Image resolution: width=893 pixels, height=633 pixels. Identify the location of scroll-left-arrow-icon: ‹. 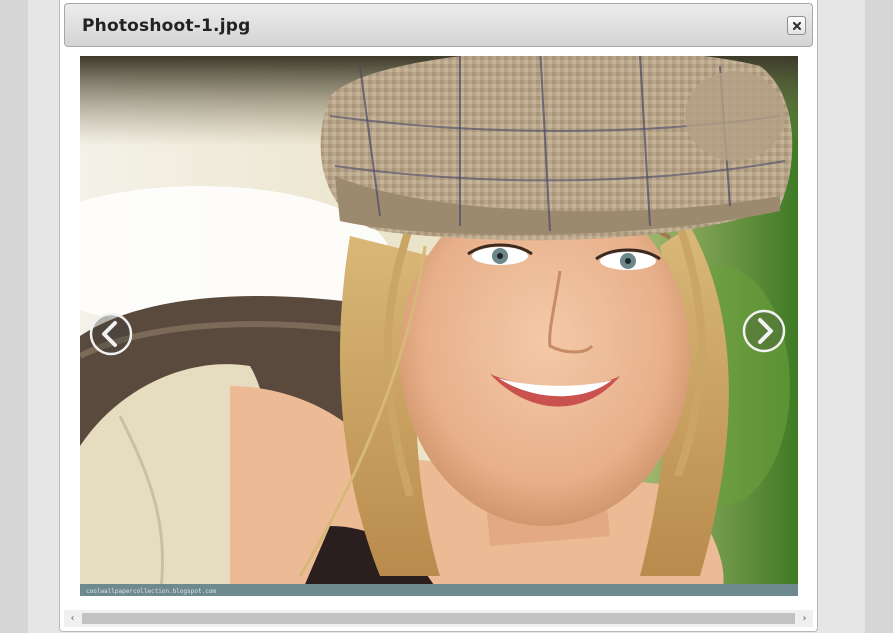
(72, 618).